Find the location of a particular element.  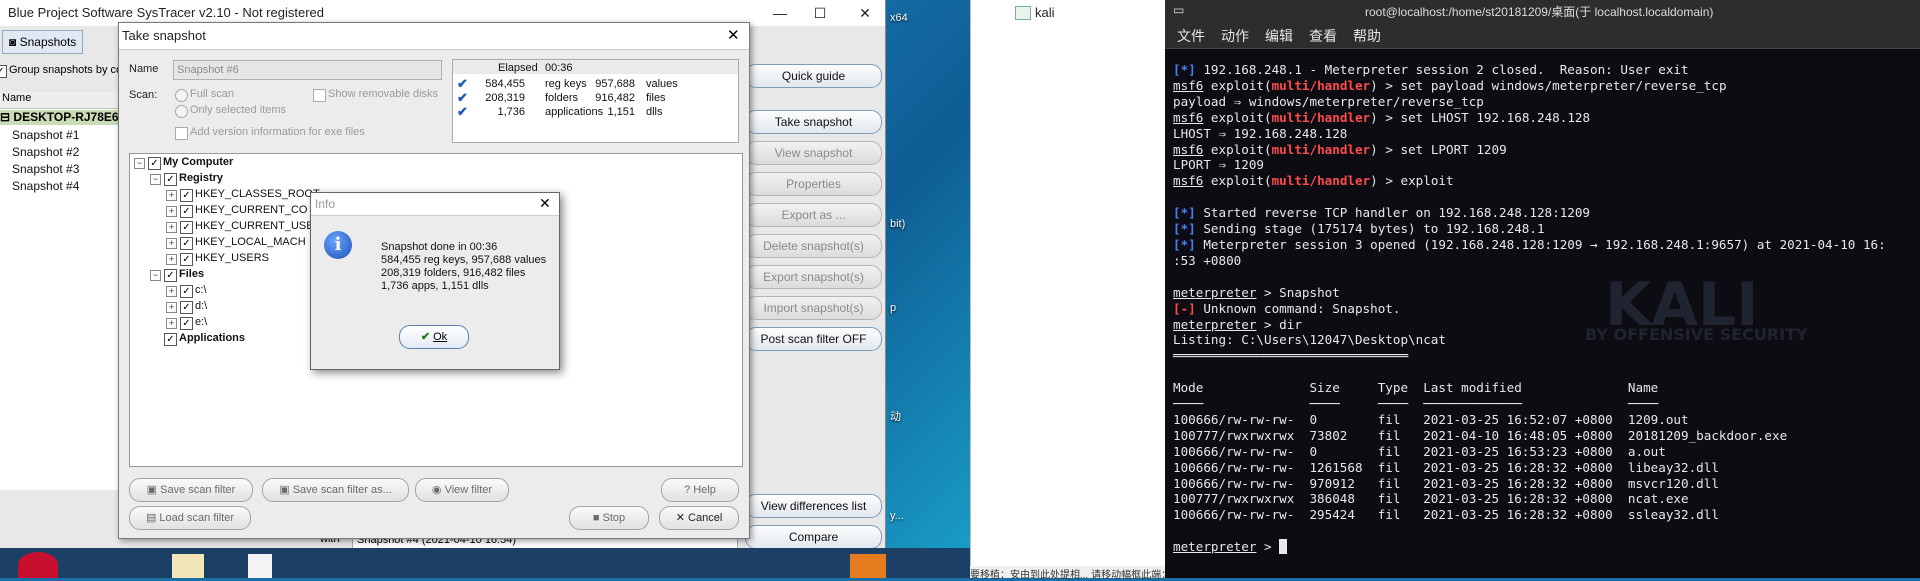

command: > is located at coordinates (1268, 547).